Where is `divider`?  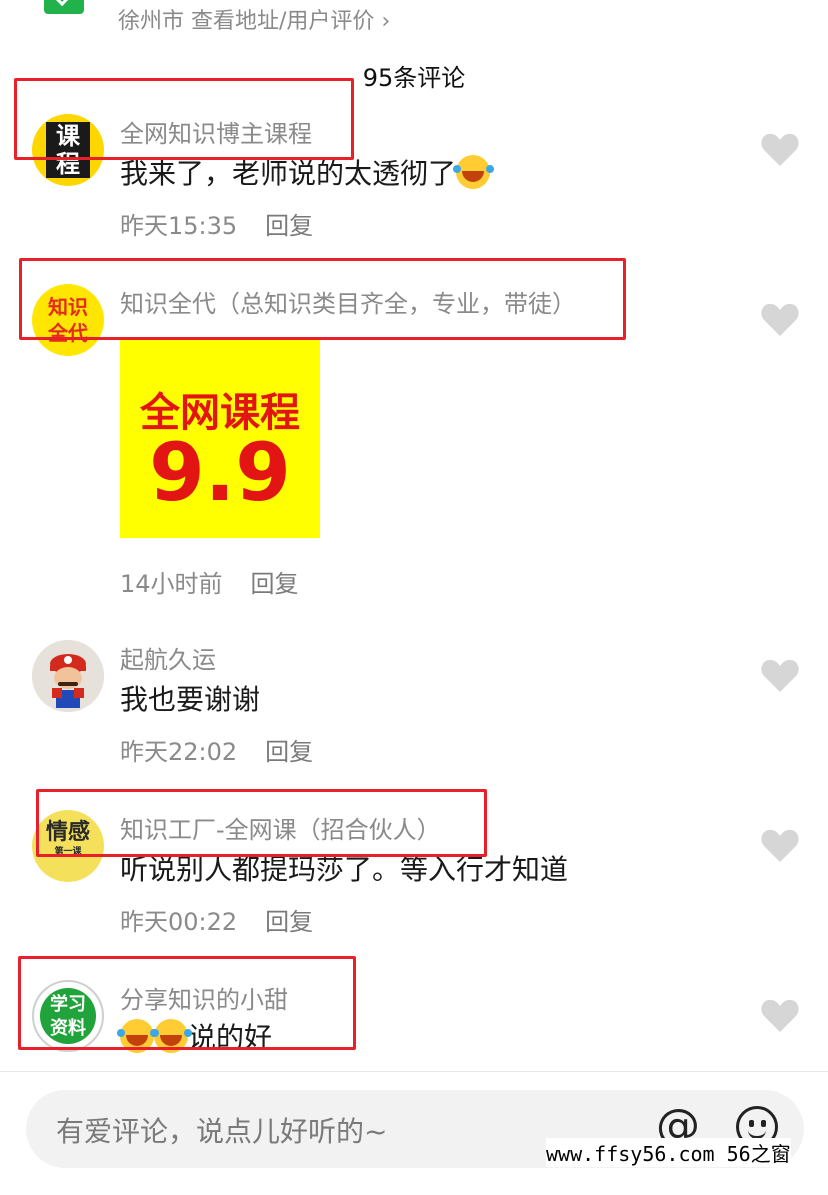 divider is located at coordinates (414, 1071).